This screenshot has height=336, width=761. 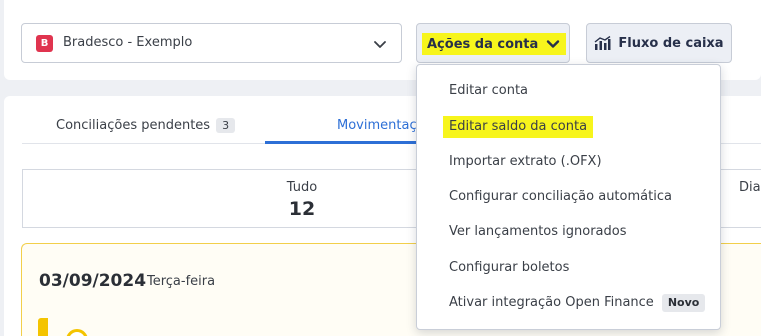 What do you see at coordinates (302, 187) in the screenshot?
I see `summary-all-label: Tudo` at bounding box center [302, 187].